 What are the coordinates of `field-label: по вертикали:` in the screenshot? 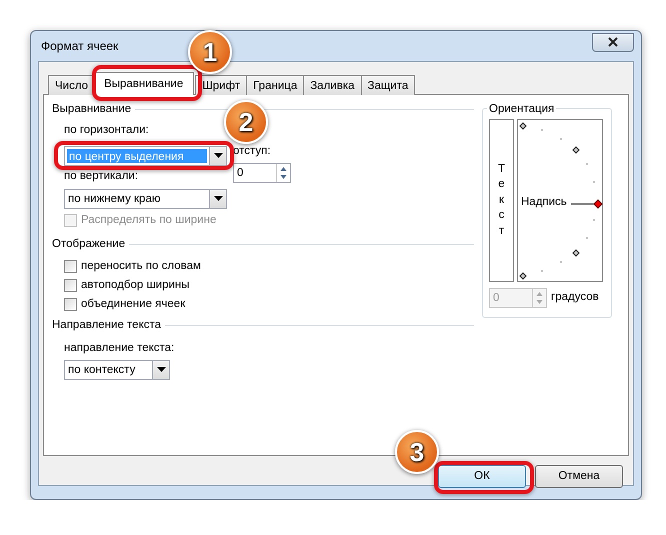 It's located at (101, 176).